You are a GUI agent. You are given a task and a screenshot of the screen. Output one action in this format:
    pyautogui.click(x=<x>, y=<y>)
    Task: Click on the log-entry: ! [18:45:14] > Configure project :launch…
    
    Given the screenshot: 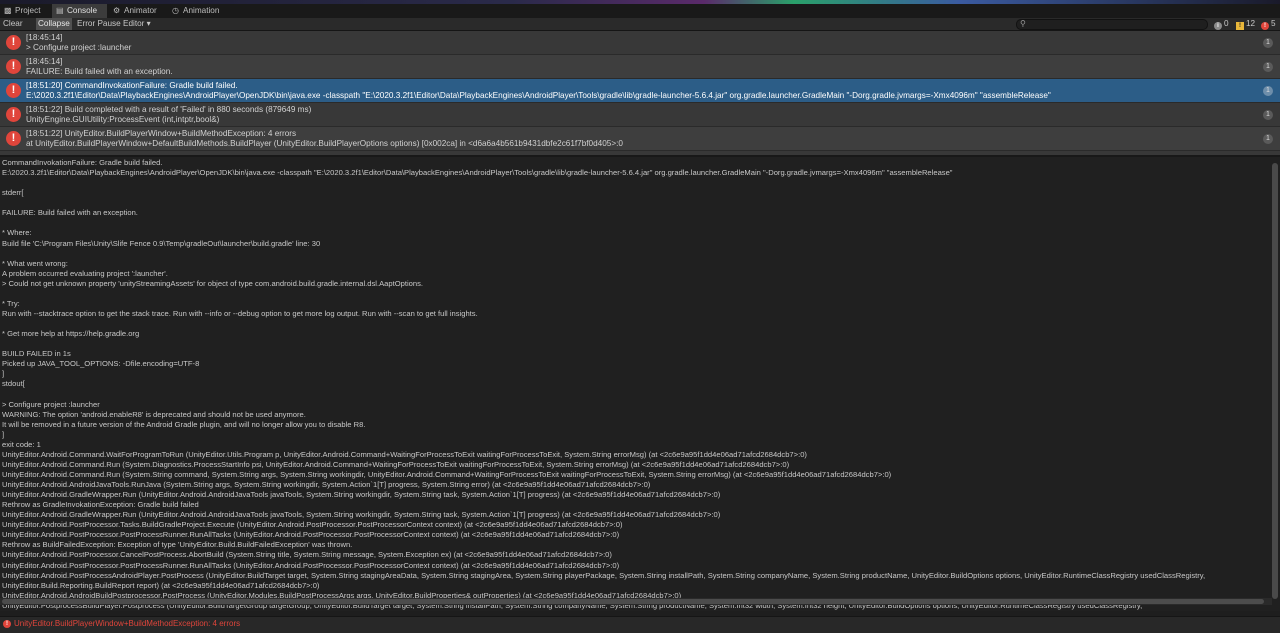 What is the action you would take?
    pyautogui.click(x=640, y=43)
    